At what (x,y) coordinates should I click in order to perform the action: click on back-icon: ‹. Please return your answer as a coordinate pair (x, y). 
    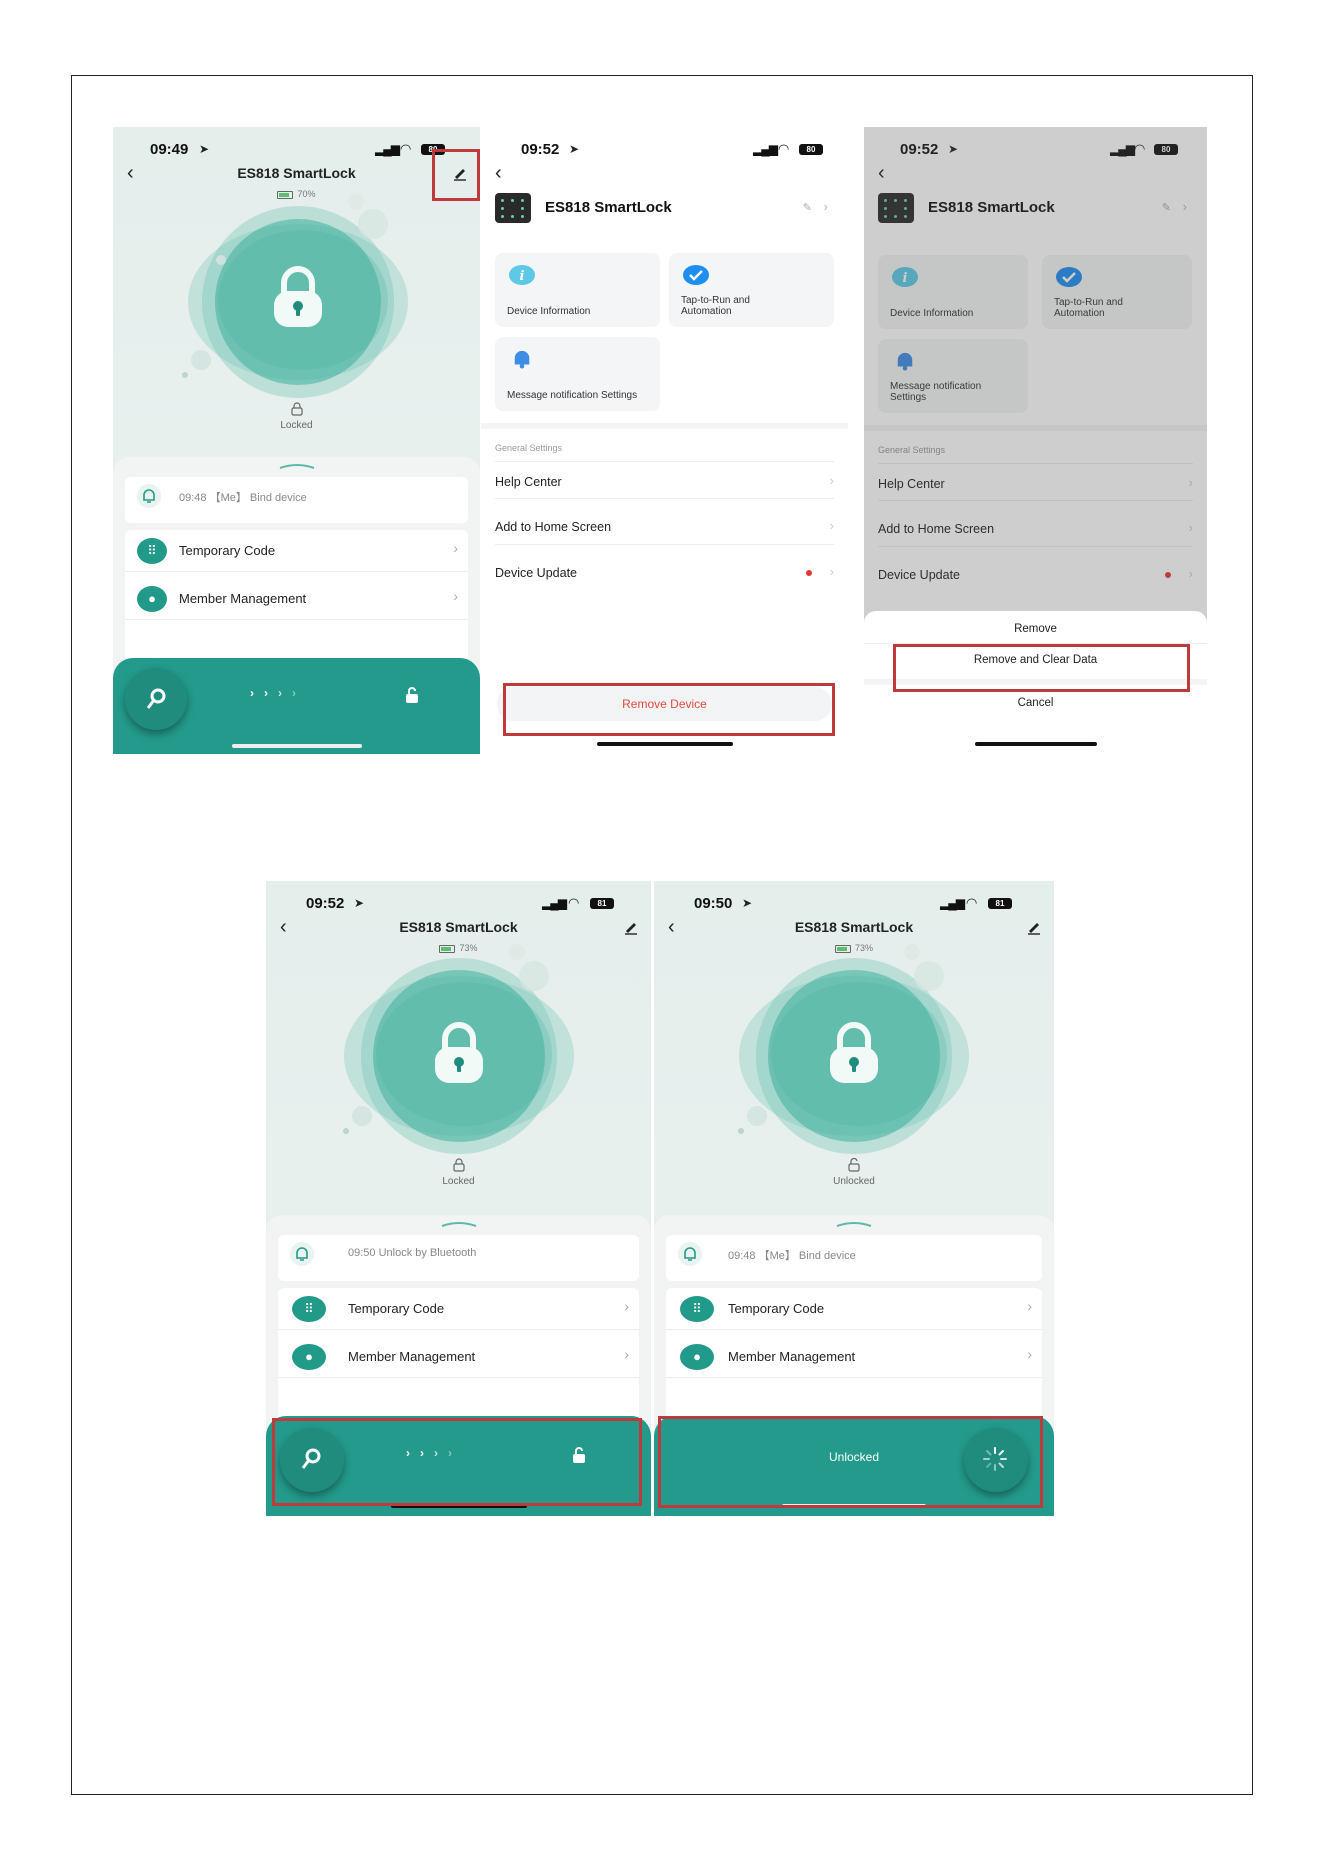
    Looking at the image, I should click on (498, 173).